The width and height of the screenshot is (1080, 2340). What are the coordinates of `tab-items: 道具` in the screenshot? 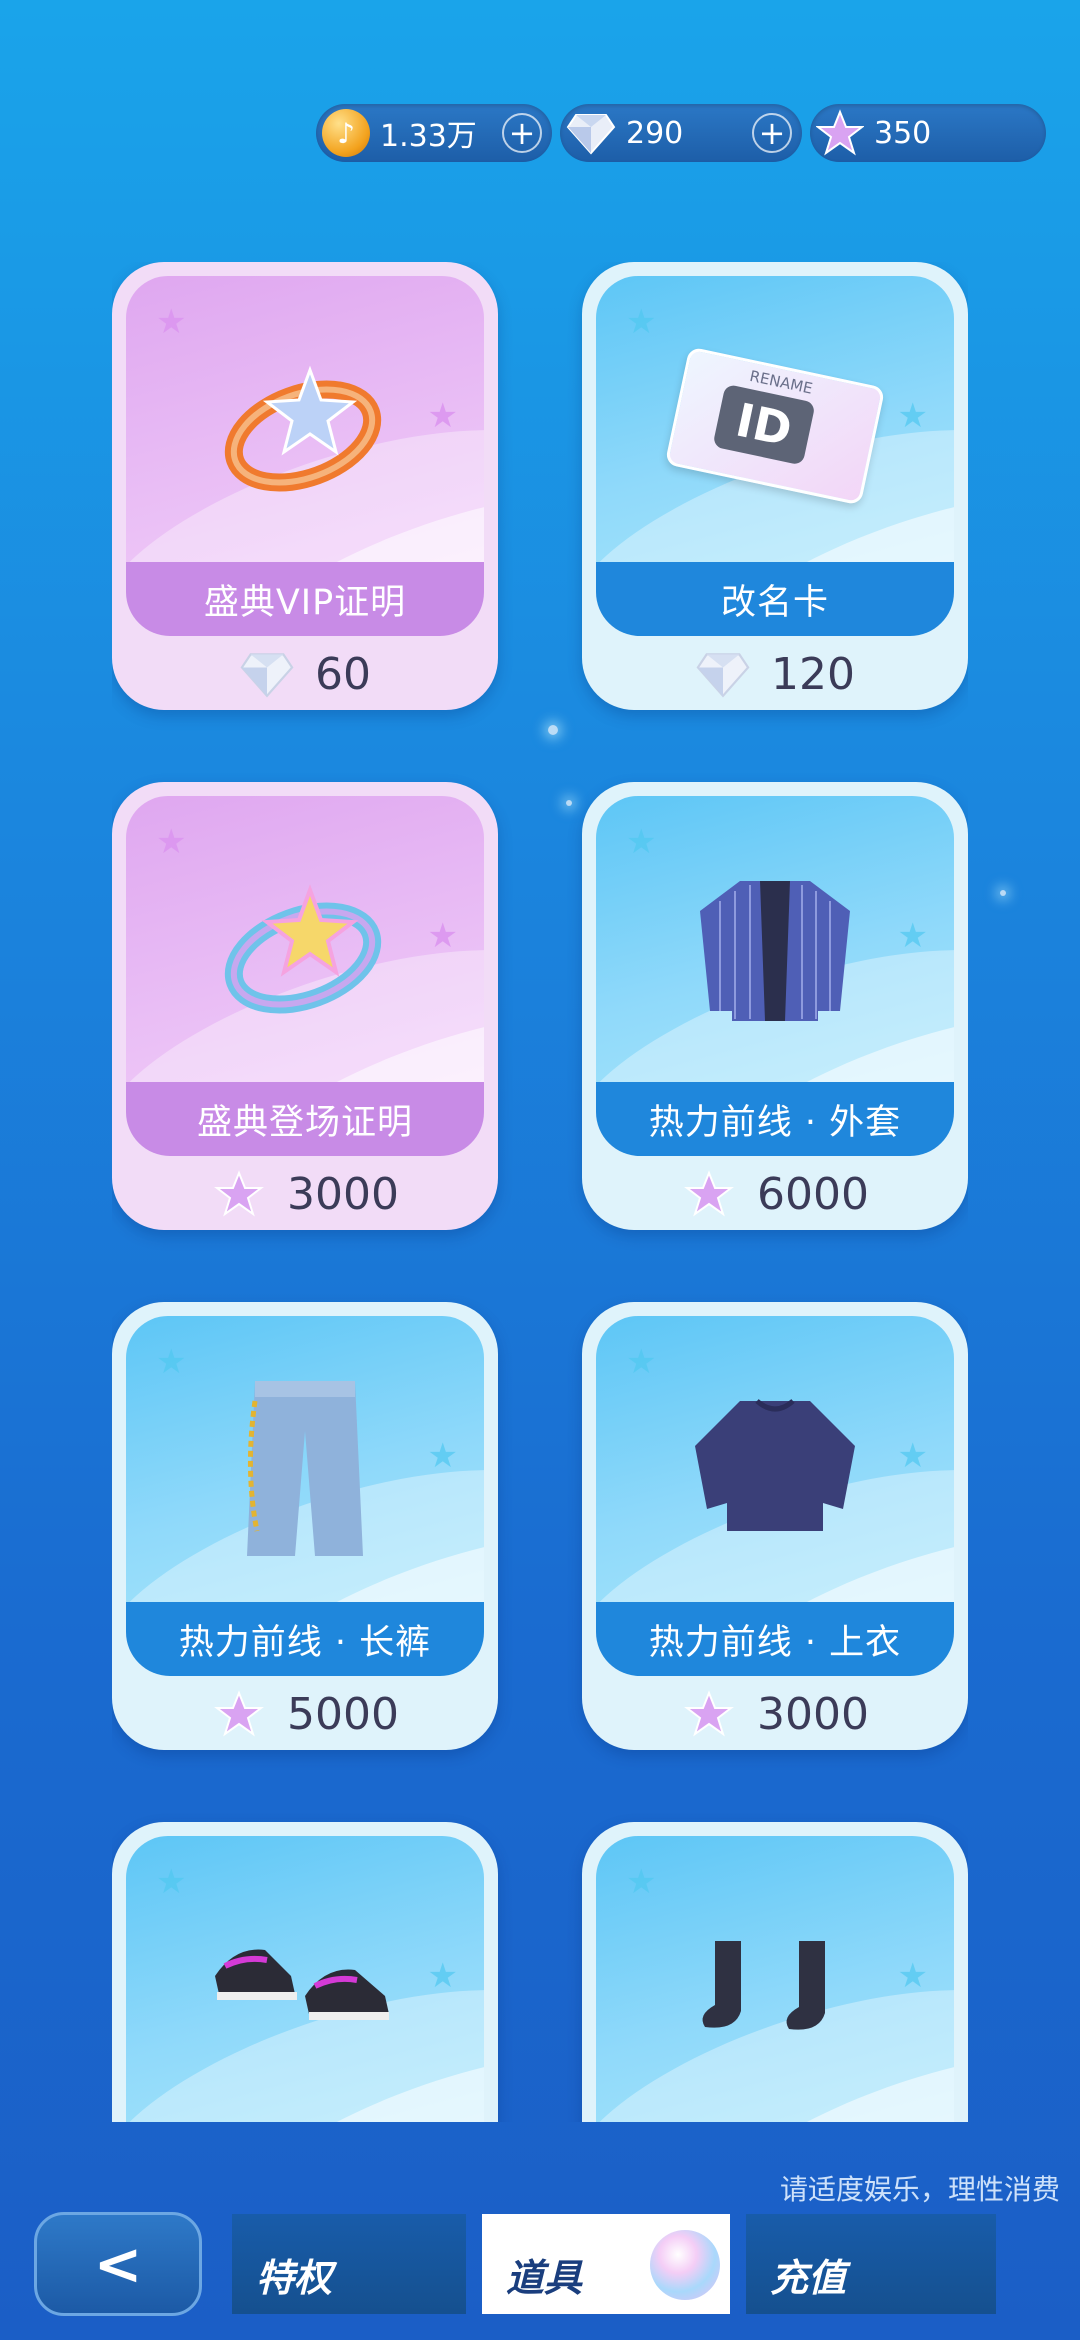 It's located at (606, 2264).